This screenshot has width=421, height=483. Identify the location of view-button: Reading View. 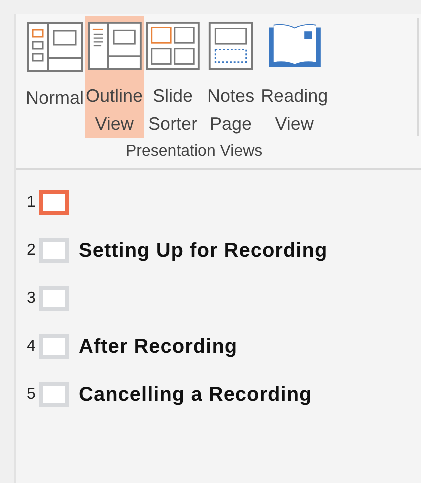
(295, 77).